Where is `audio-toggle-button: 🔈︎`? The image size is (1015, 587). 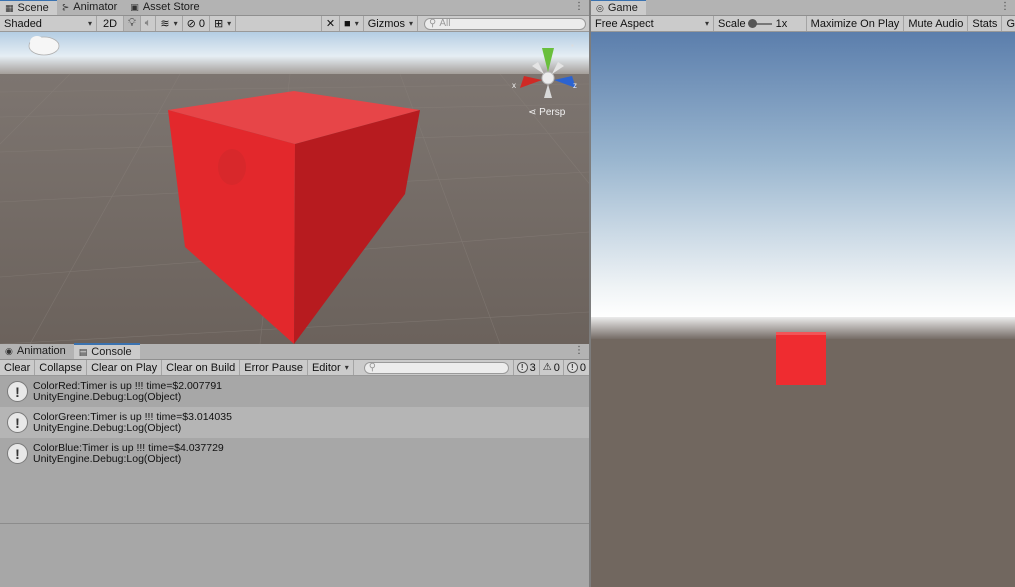 audio-toggle-button: 🔈︎ is located at coordinates (149, 23).